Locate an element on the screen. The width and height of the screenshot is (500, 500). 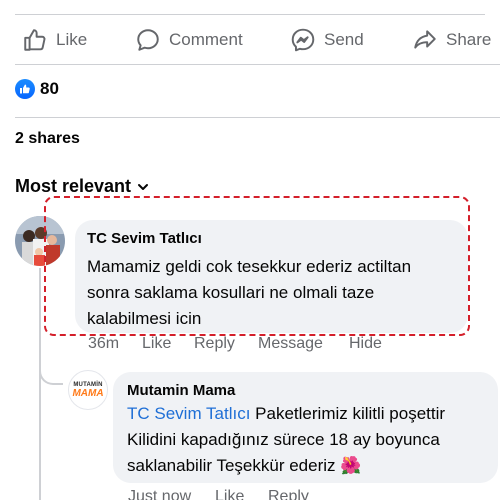
post-action-bar: Like Comment Send Share is located at coordinates (250, 40).